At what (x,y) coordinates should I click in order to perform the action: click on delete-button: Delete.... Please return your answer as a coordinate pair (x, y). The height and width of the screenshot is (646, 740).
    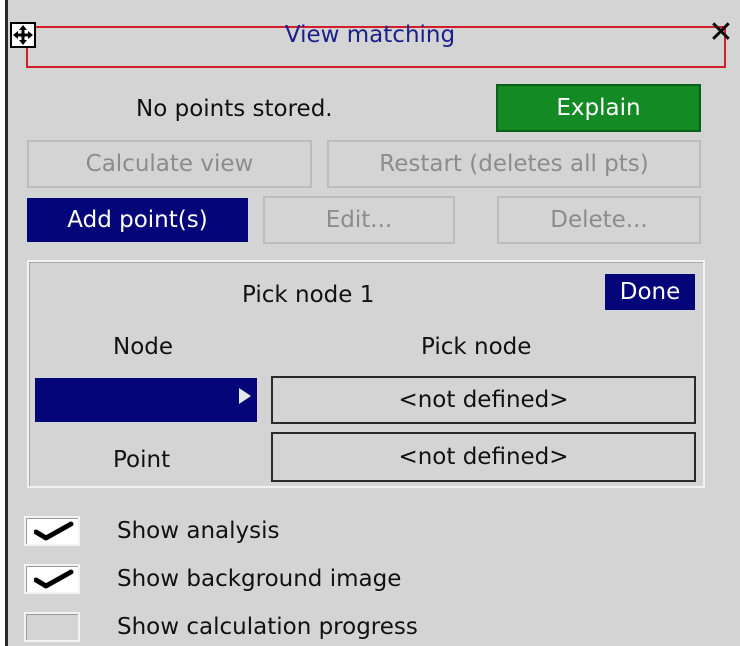
    Looking at the image, I should click on (599, 220).